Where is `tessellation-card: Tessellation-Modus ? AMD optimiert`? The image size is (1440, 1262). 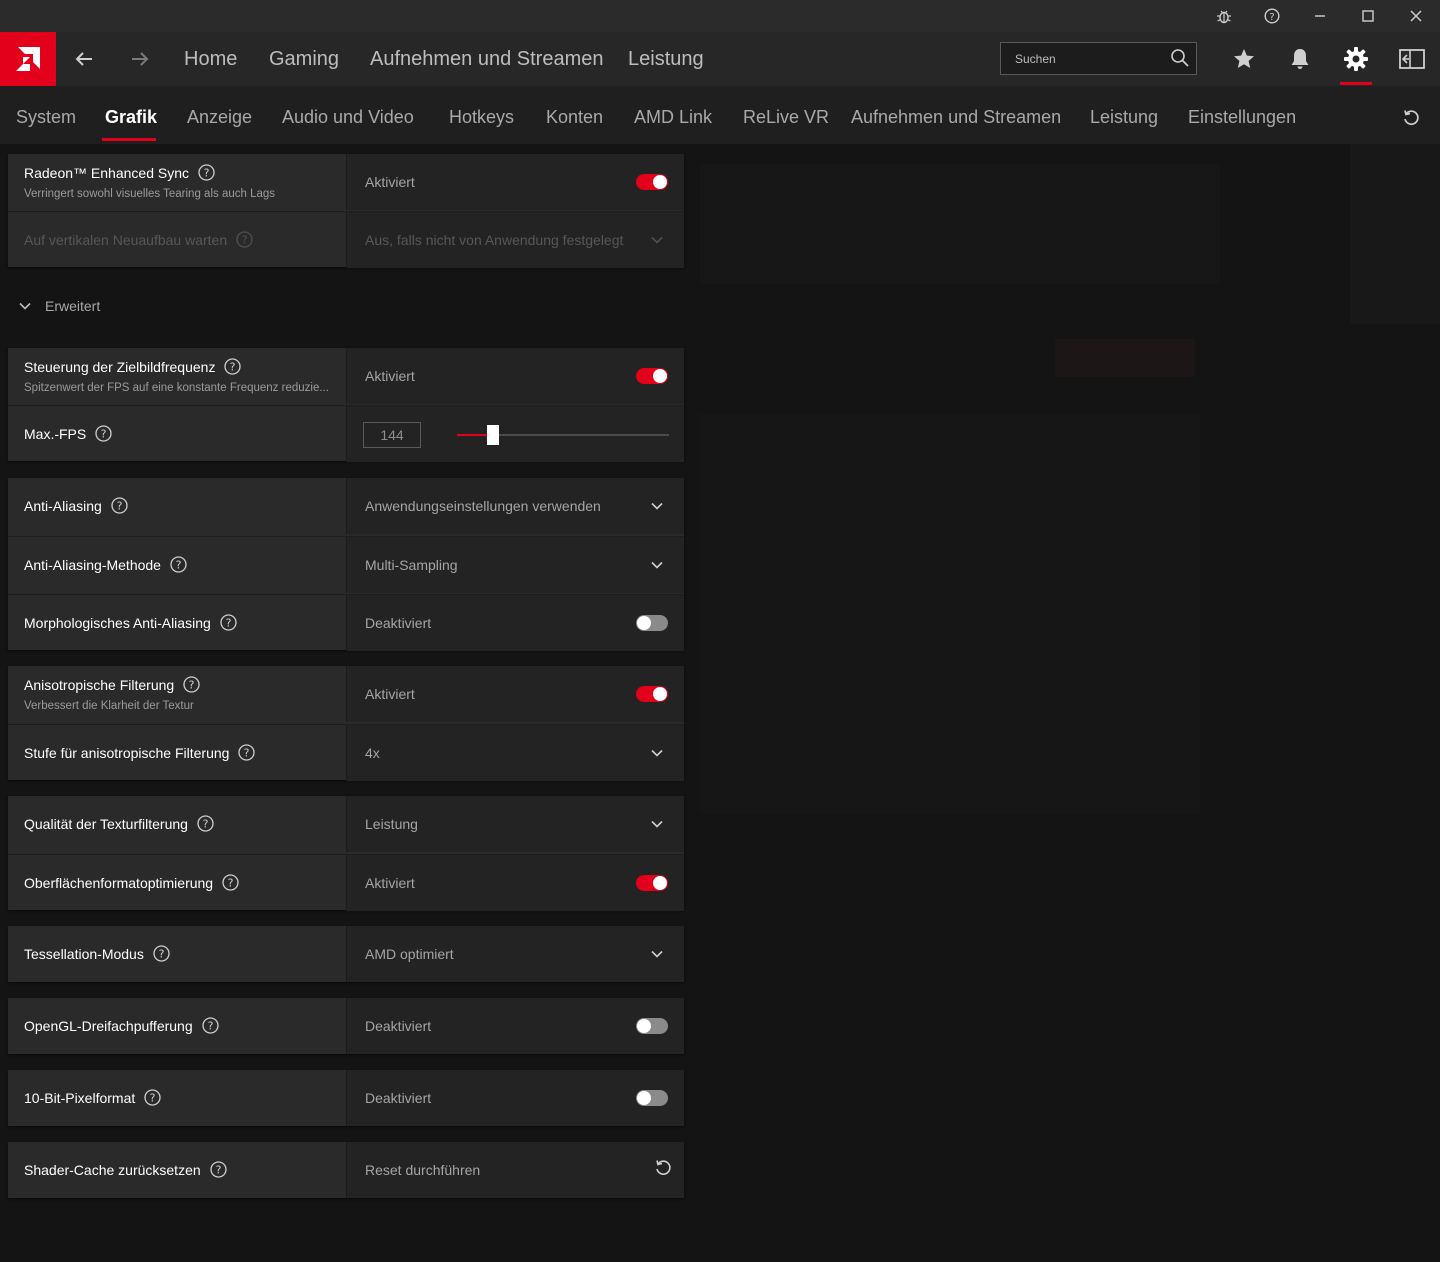 tessellation-card: Tessellation-Modus ? AMD optimiert is located at coordinates (346, 954).